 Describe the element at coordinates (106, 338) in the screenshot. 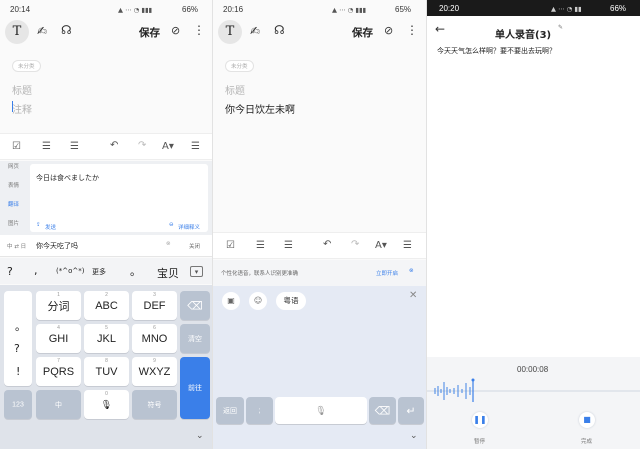

I see `key-5-jkl: 5 JKL` at that location.